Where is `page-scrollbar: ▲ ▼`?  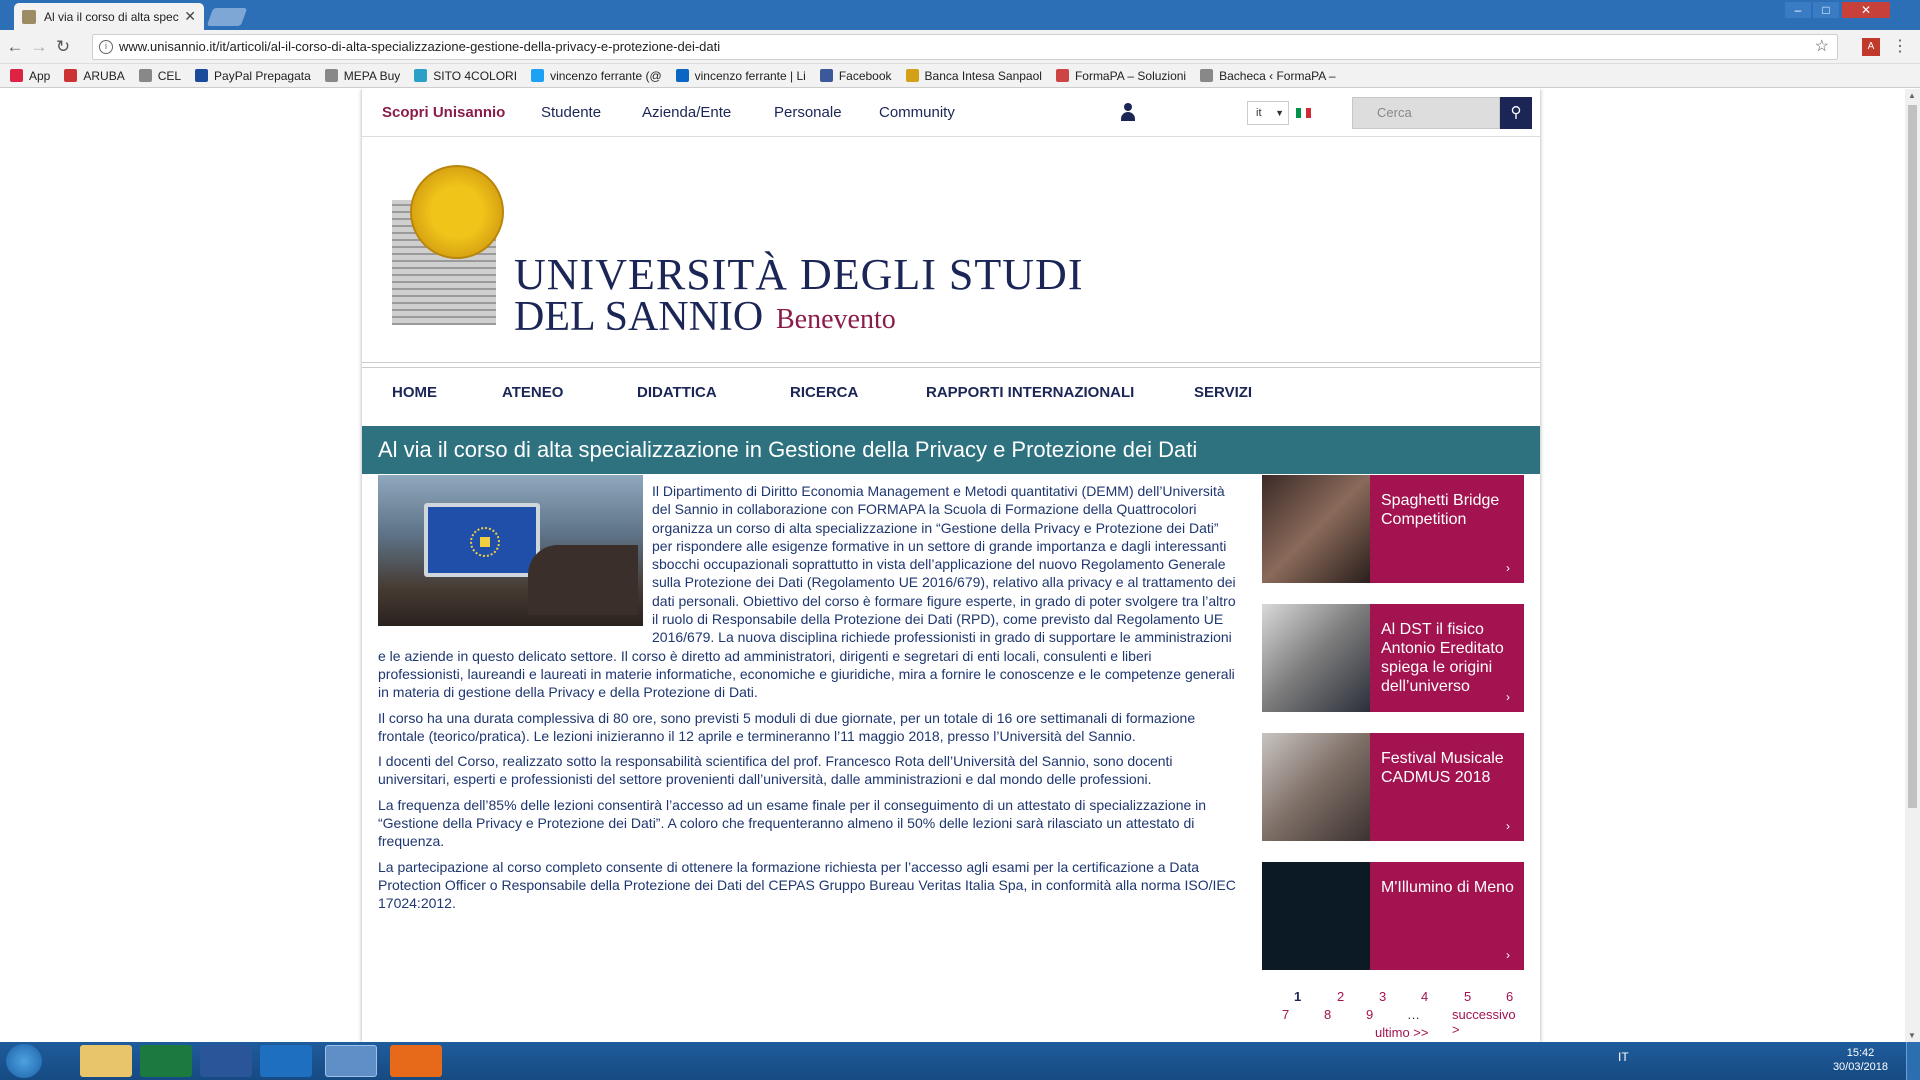
page-scrollbar: ▲ ▼ is located at coordinates (1912, 565).